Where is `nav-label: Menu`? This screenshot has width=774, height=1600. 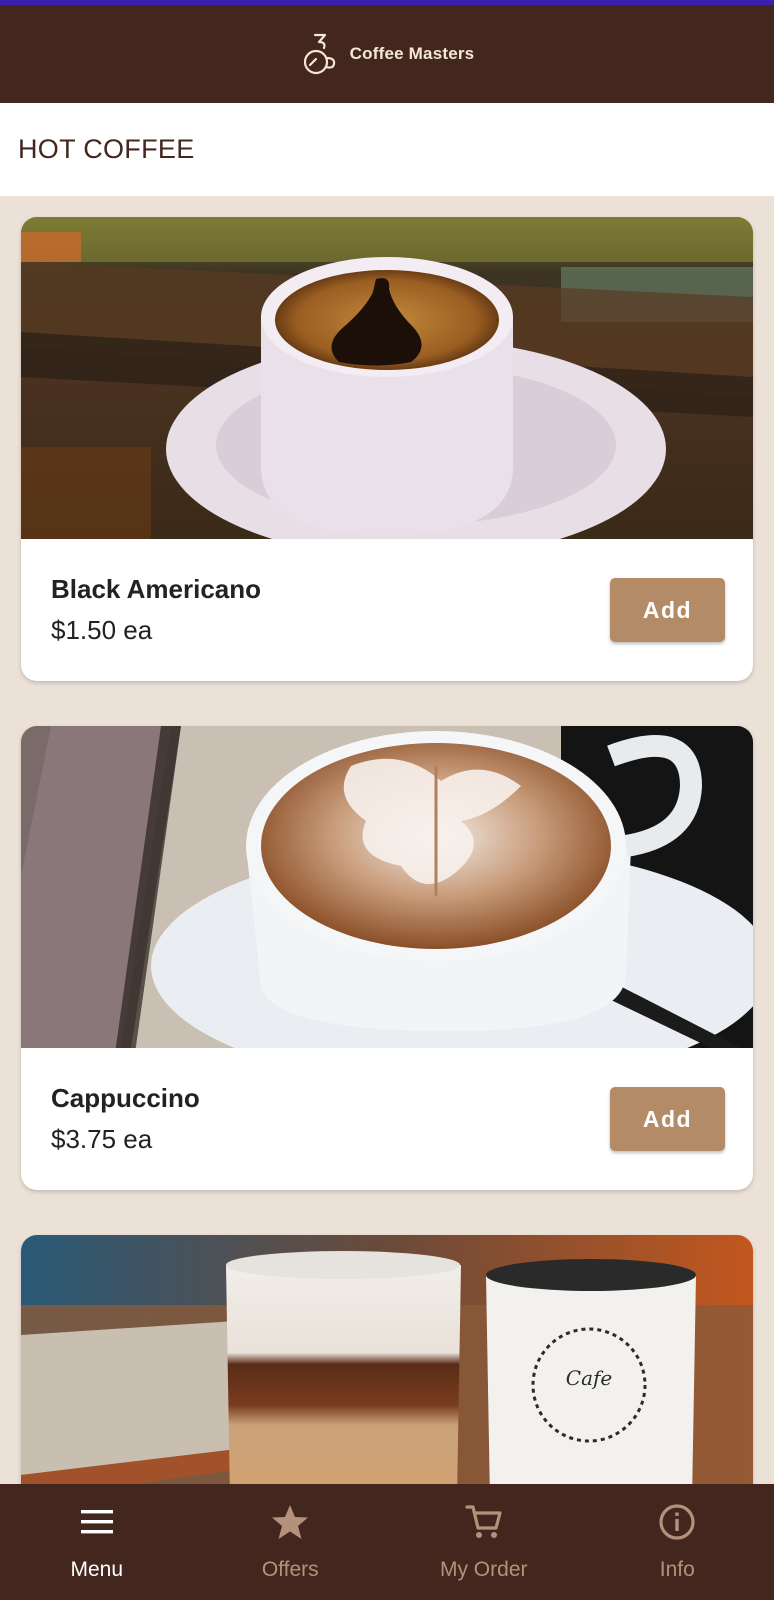
nav-label: Menu is located at coordinates (97, 1569).